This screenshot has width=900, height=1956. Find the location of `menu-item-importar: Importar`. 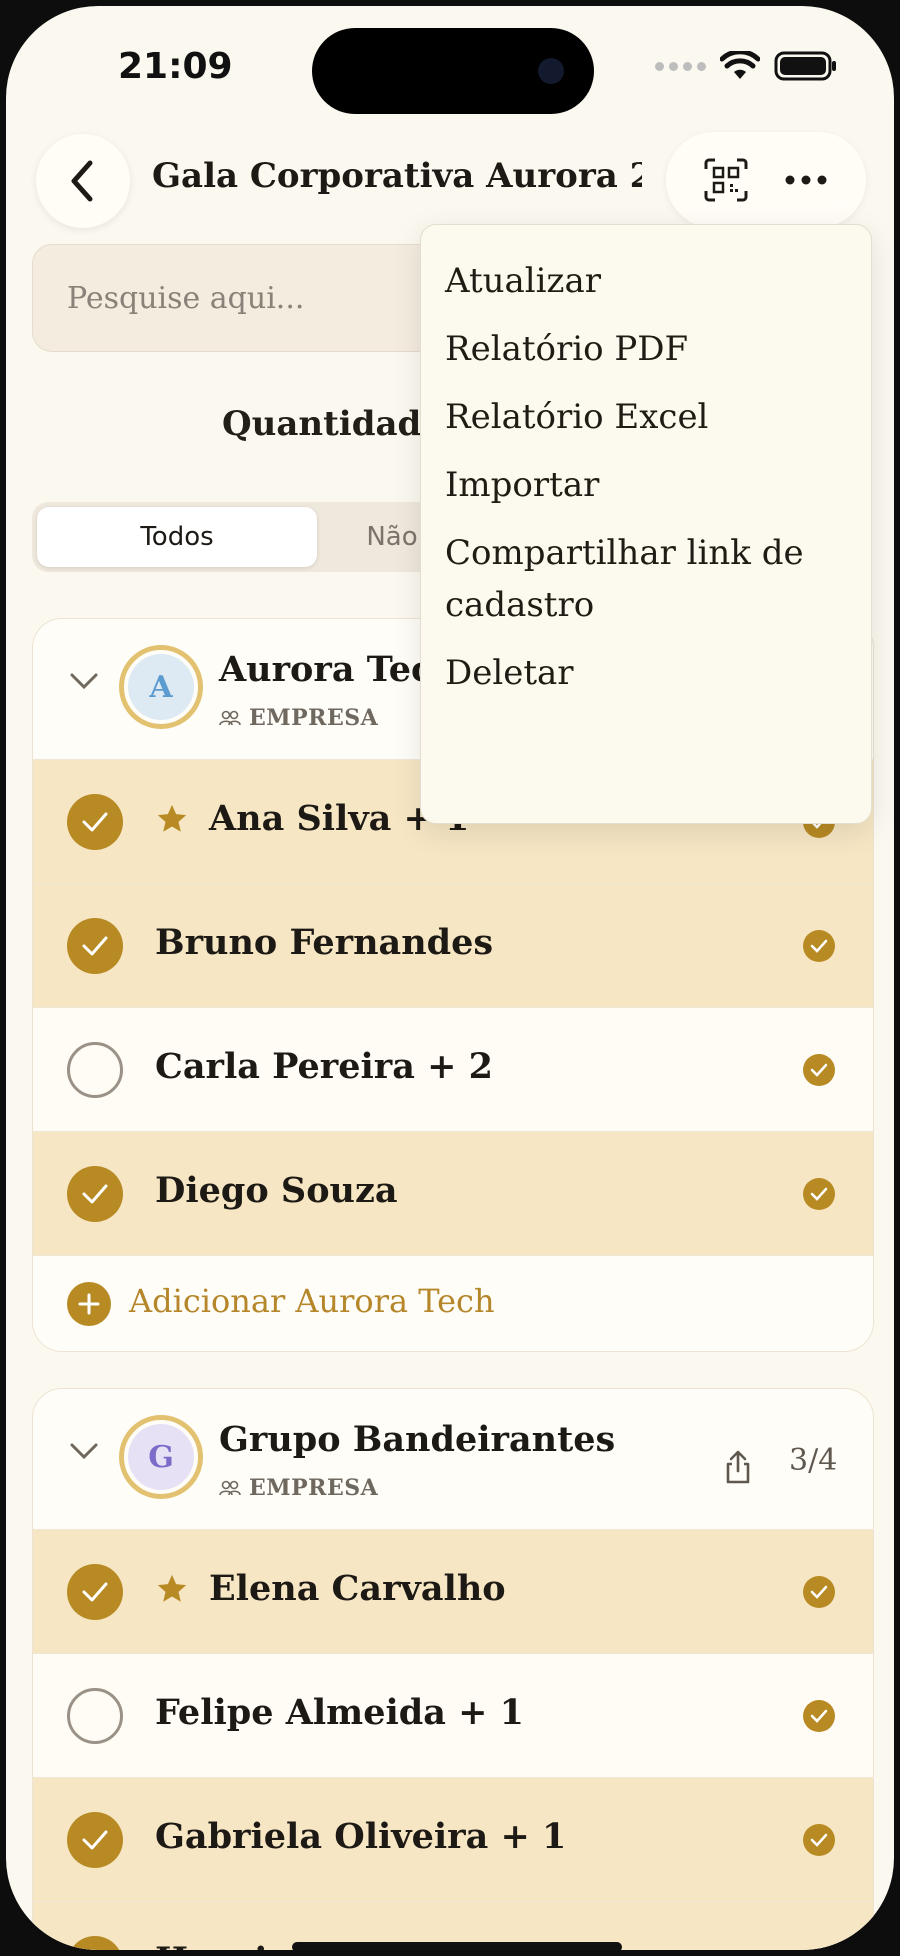

menu-item-importar: Importar is located at coordinates (646, 485).